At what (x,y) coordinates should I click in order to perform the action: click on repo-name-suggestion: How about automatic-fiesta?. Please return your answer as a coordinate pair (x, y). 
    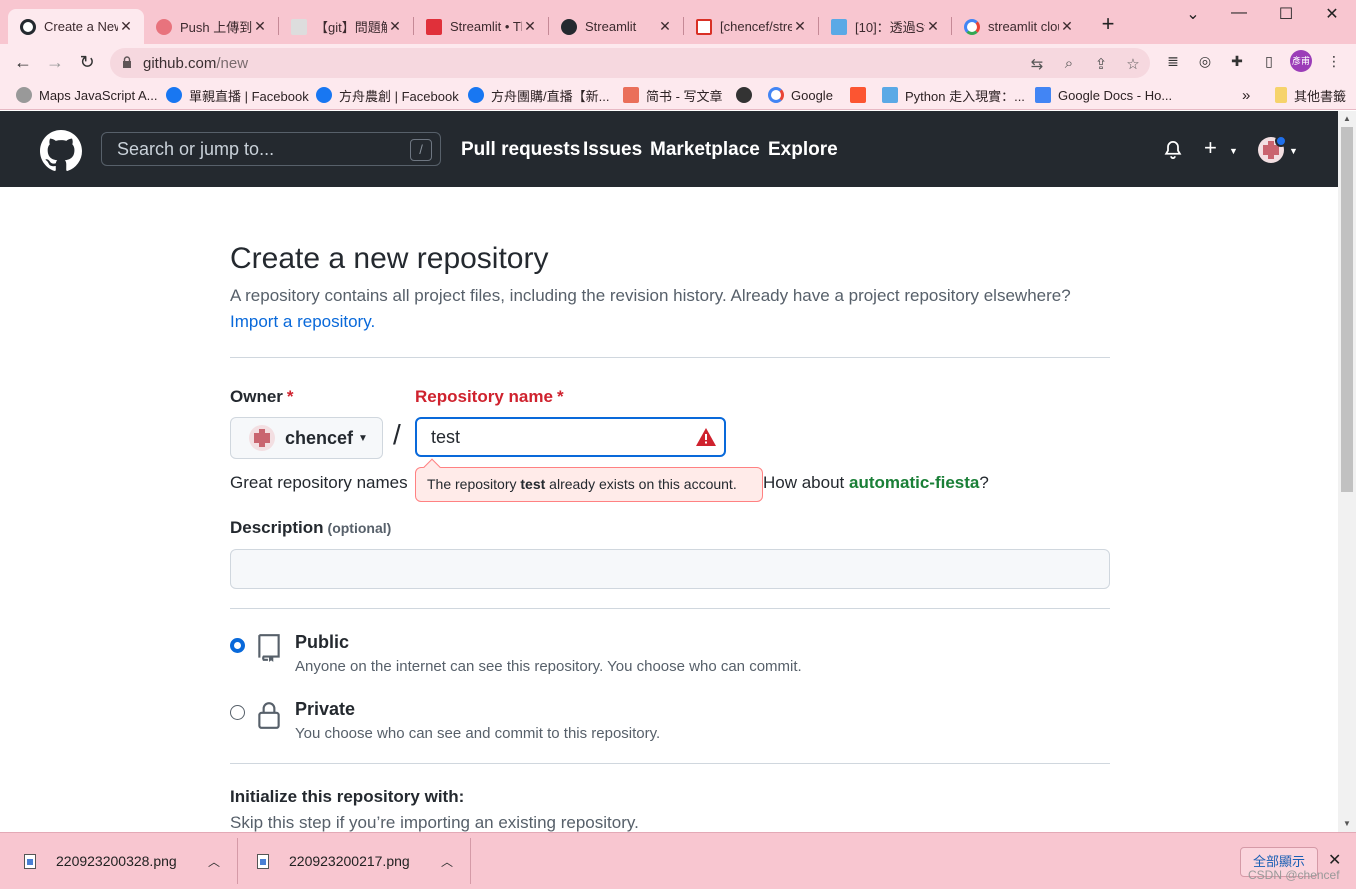
    Looking at the image, I should click on (876, 483).